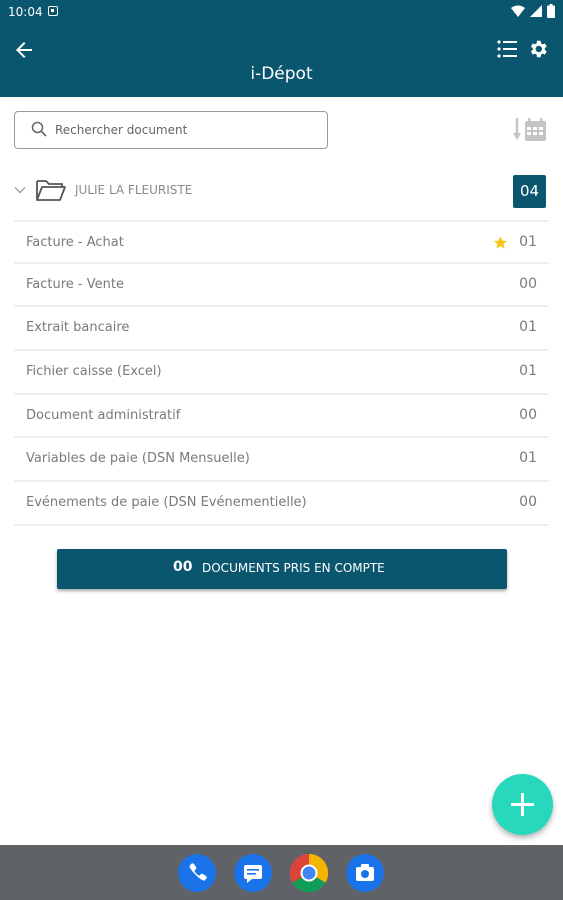  I want to click on messages-icon, so click(253, 873).